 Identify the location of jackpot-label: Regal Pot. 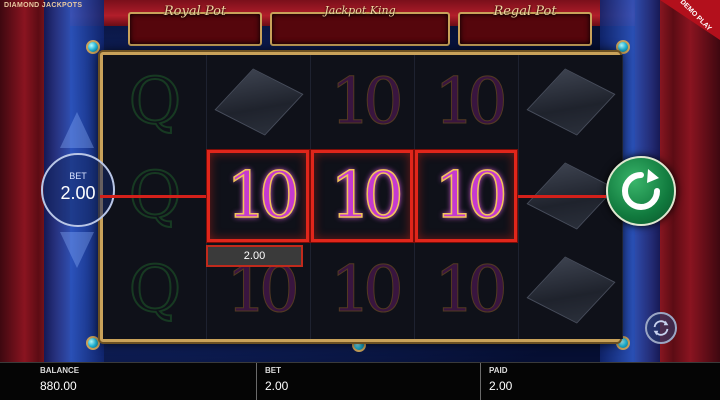
(525, 11).